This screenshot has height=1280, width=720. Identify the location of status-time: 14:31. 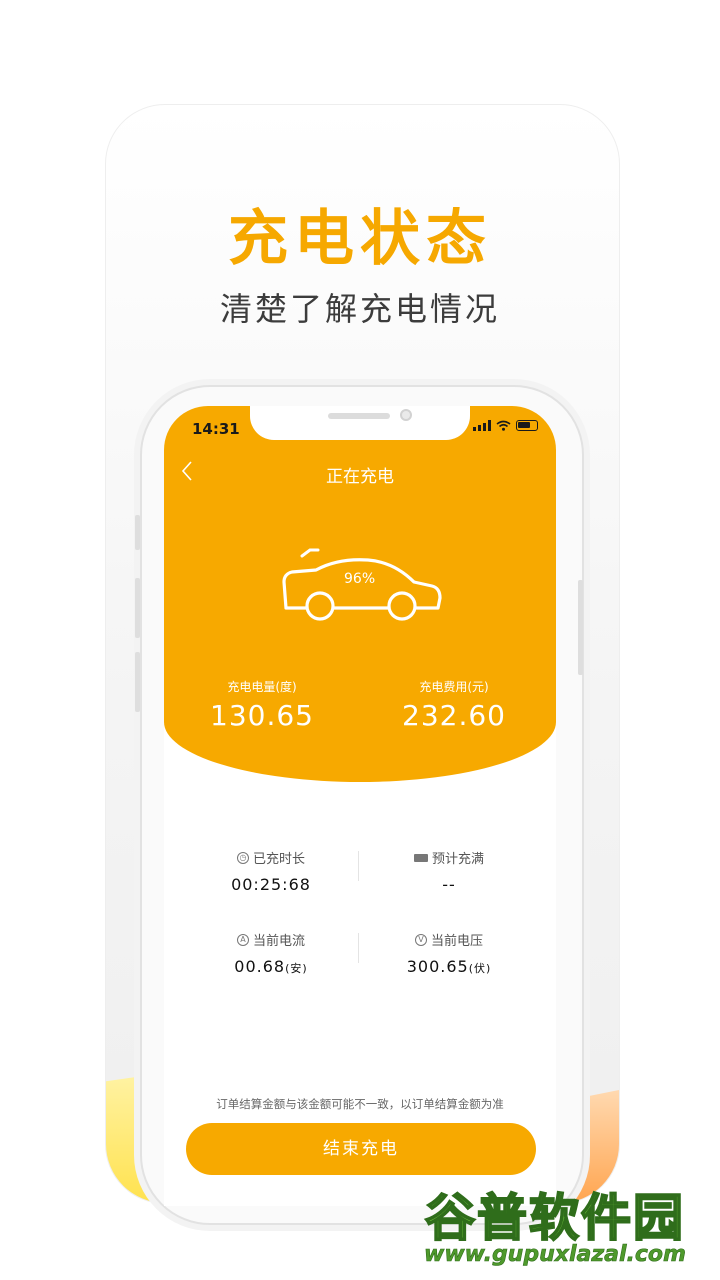
(216, 429).